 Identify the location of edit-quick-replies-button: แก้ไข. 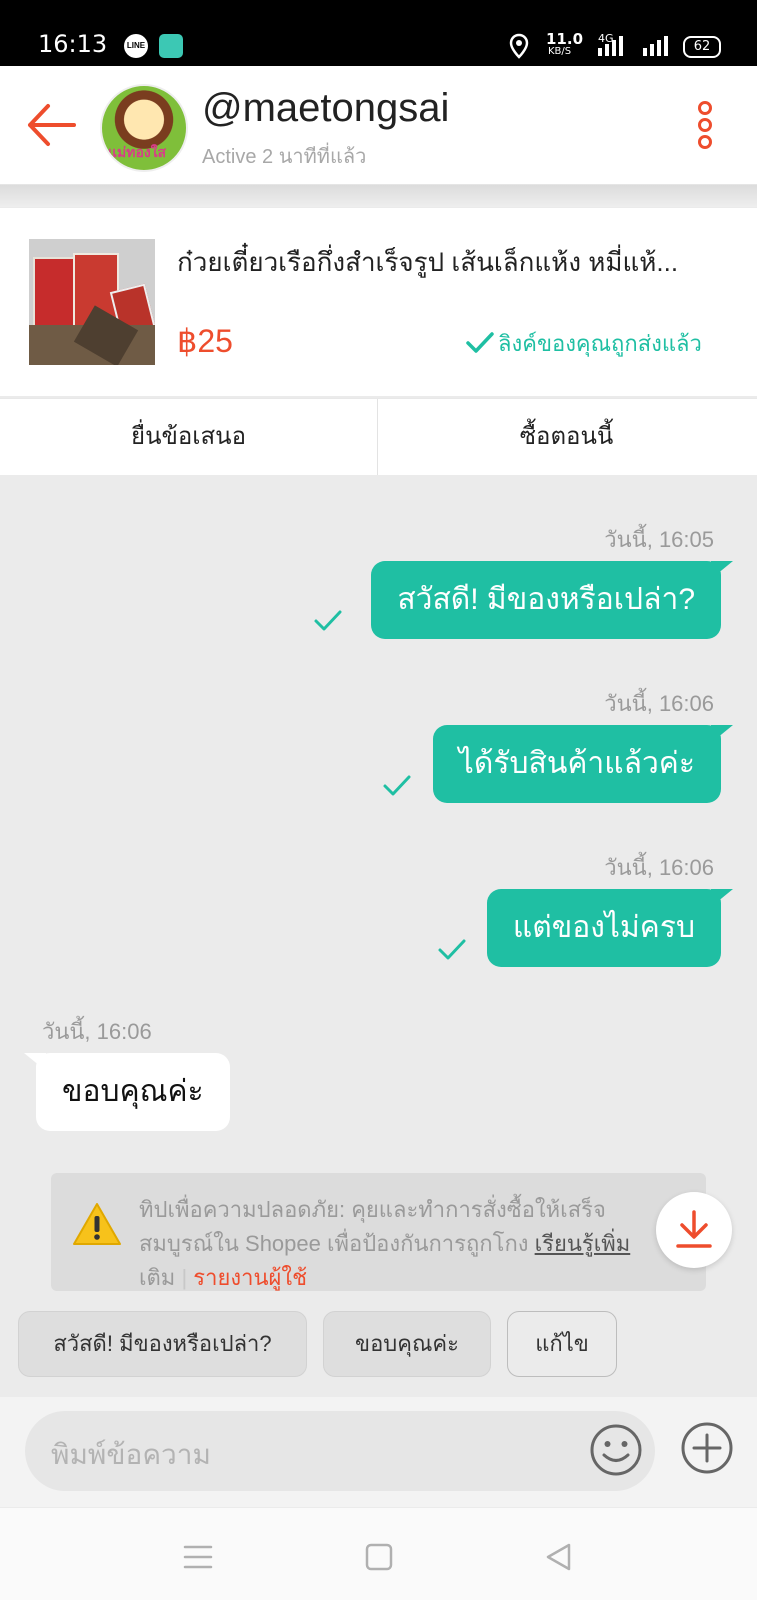
(562, 1344).